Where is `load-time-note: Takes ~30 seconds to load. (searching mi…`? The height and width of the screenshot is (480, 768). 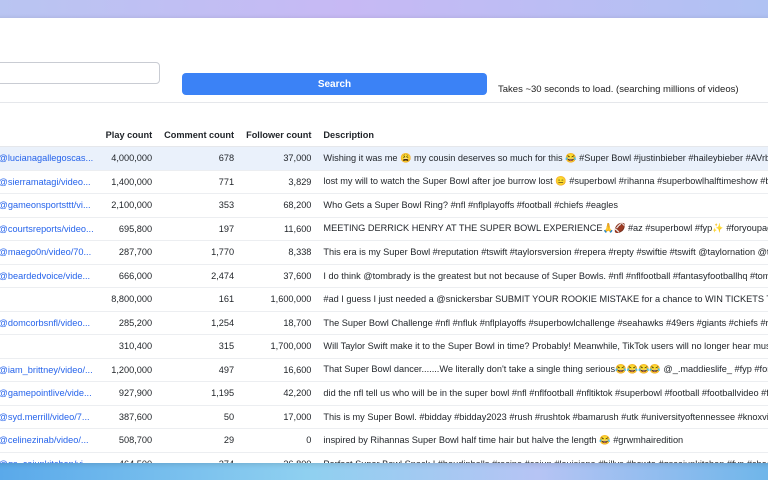
load-time-note: Takes ~30 seconds to load. (searching mi… is located at coordinates (618, 89).